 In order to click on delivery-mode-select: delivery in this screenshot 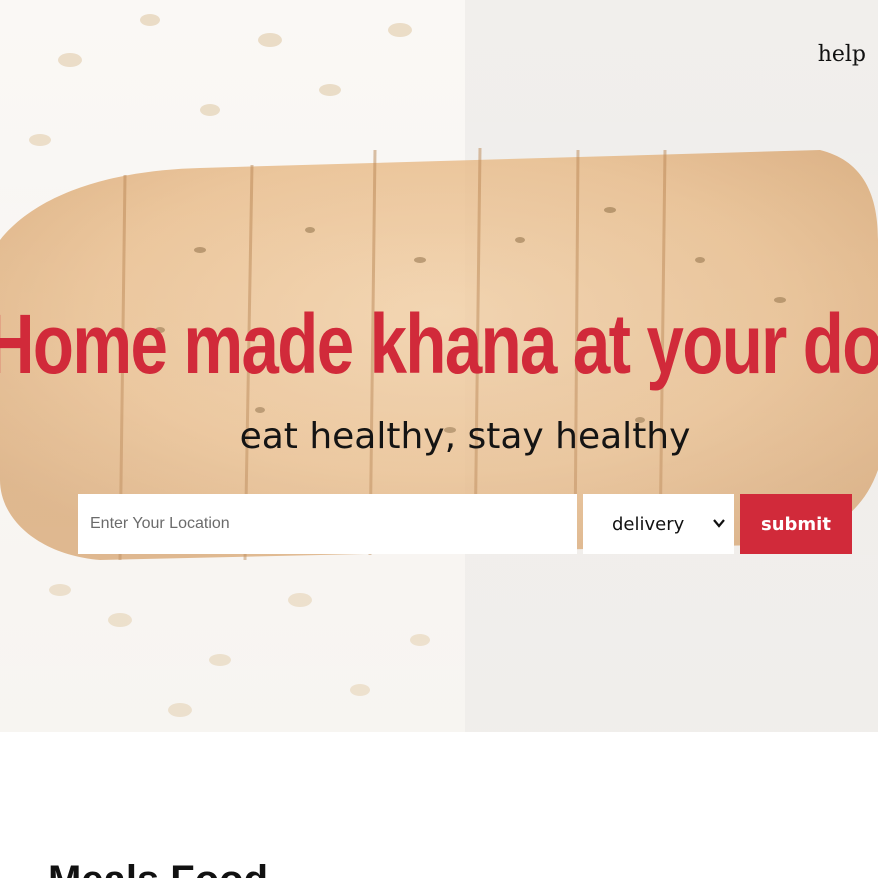, I will do `click(658, 524)`.